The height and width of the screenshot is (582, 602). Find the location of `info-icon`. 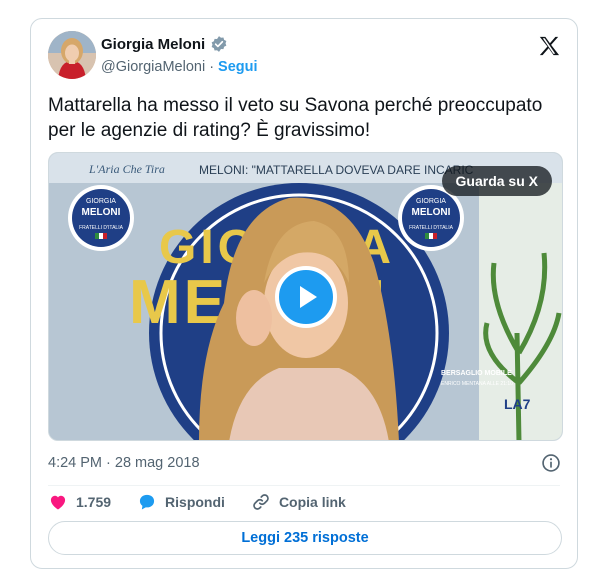

info-icon is located at coordinates (551, 463).